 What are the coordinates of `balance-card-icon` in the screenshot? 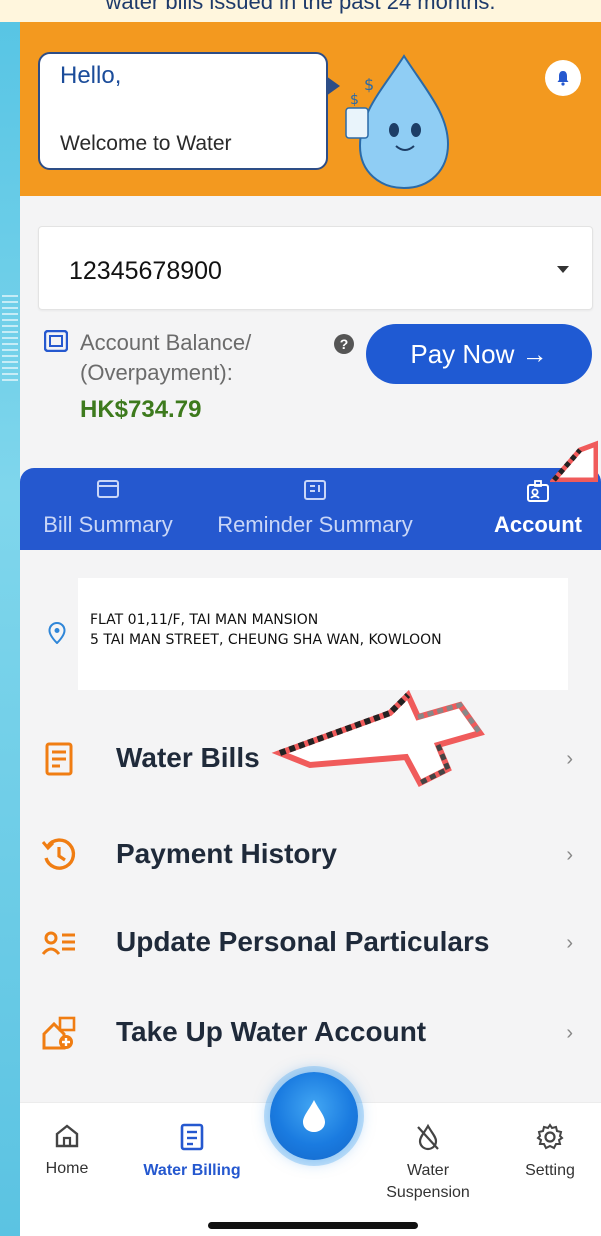 It's located at (56, 341).